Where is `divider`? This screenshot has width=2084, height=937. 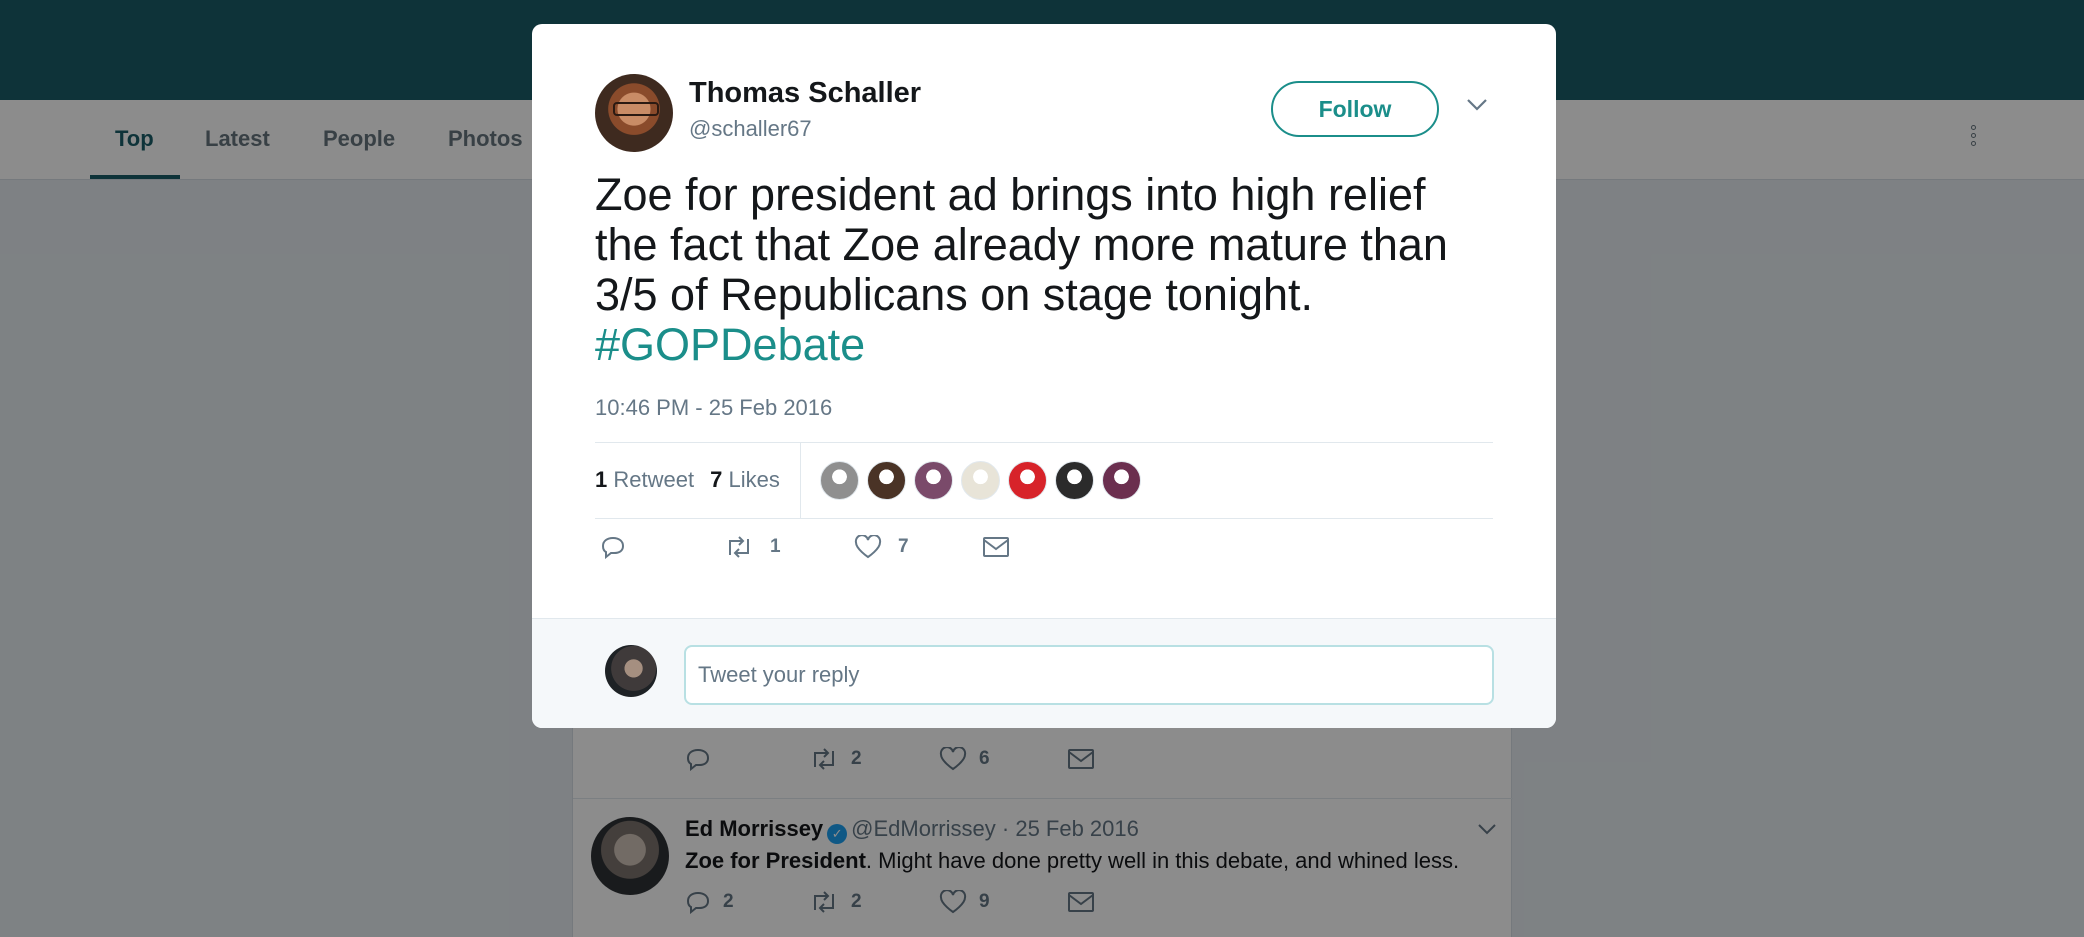
divider is located at coordinates (1044, 518).